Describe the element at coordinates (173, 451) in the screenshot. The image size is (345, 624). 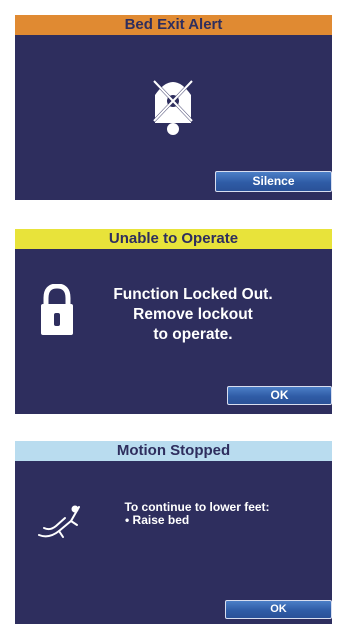
I see `motion-stopped-title: Motion Stopped` at that location.